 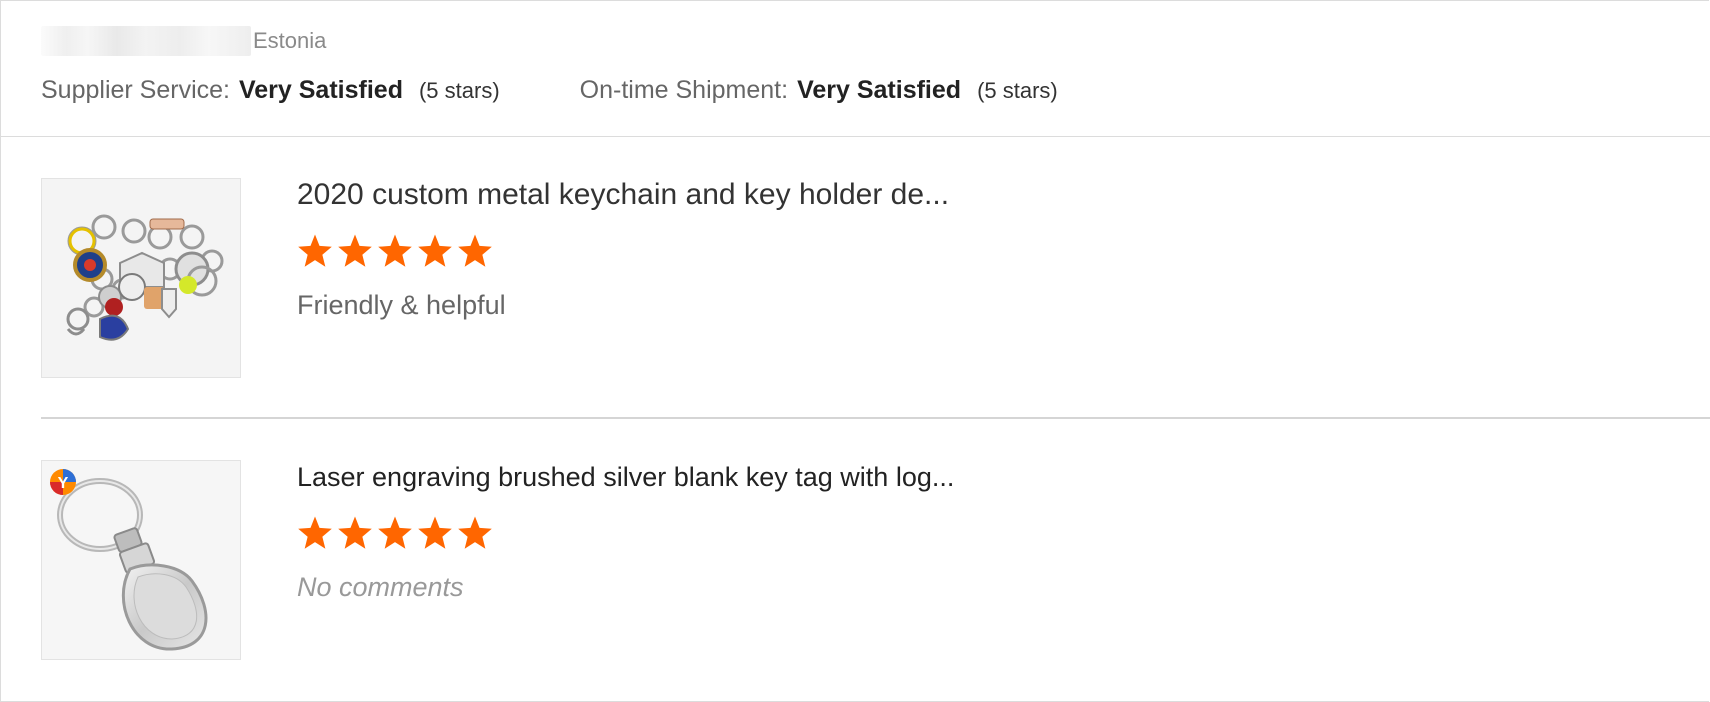 I want to click on silver-key-tag-image: Y, so click(x=141, y=560).